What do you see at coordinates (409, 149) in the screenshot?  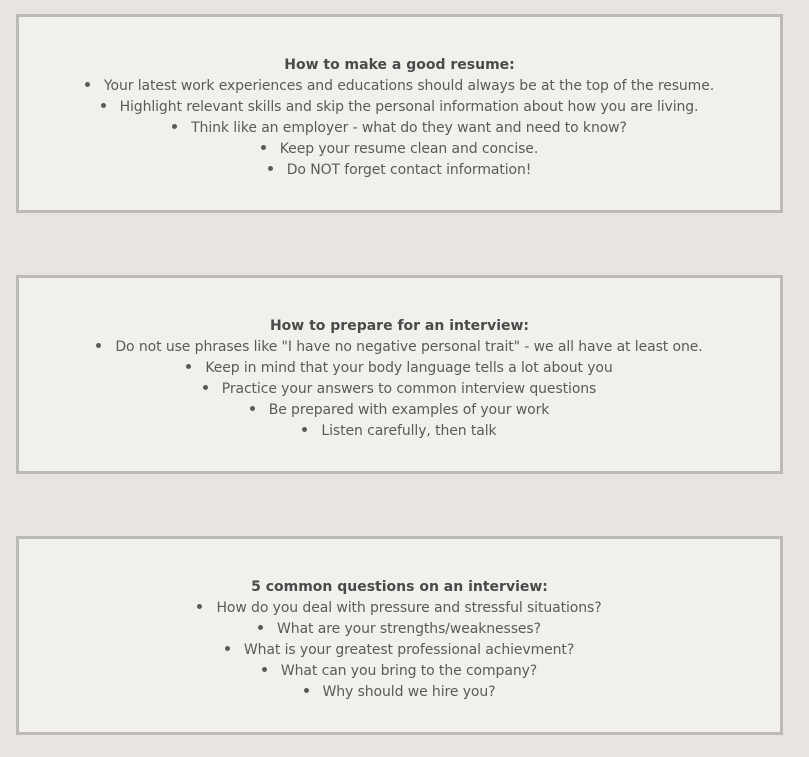 I see `list-item-text: Keep your resume clean and concise.` at bounding box center [409, 149].